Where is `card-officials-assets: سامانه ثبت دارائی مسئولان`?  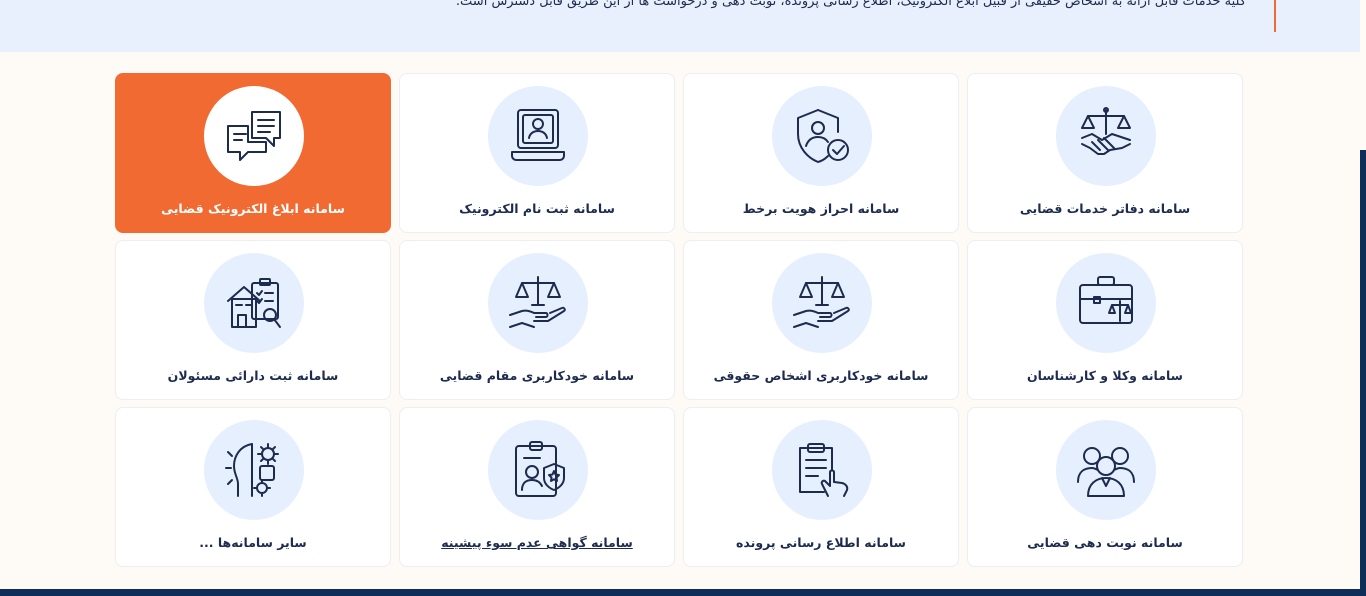 card-officials-assets: سامانه ثبت دارائی مسئولان is located at coordinates (253, 320).